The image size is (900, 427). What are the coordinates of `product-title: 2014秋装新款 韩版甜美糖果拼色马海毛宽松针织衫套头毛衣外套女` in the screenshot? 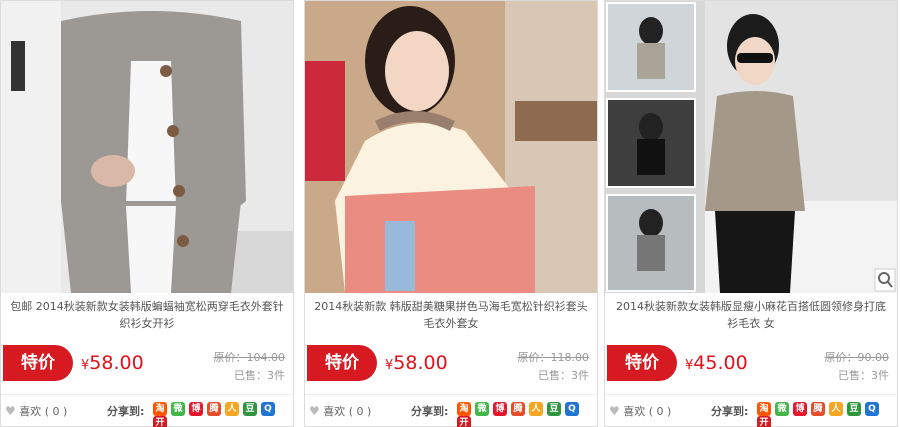 It's located at (451, 316).